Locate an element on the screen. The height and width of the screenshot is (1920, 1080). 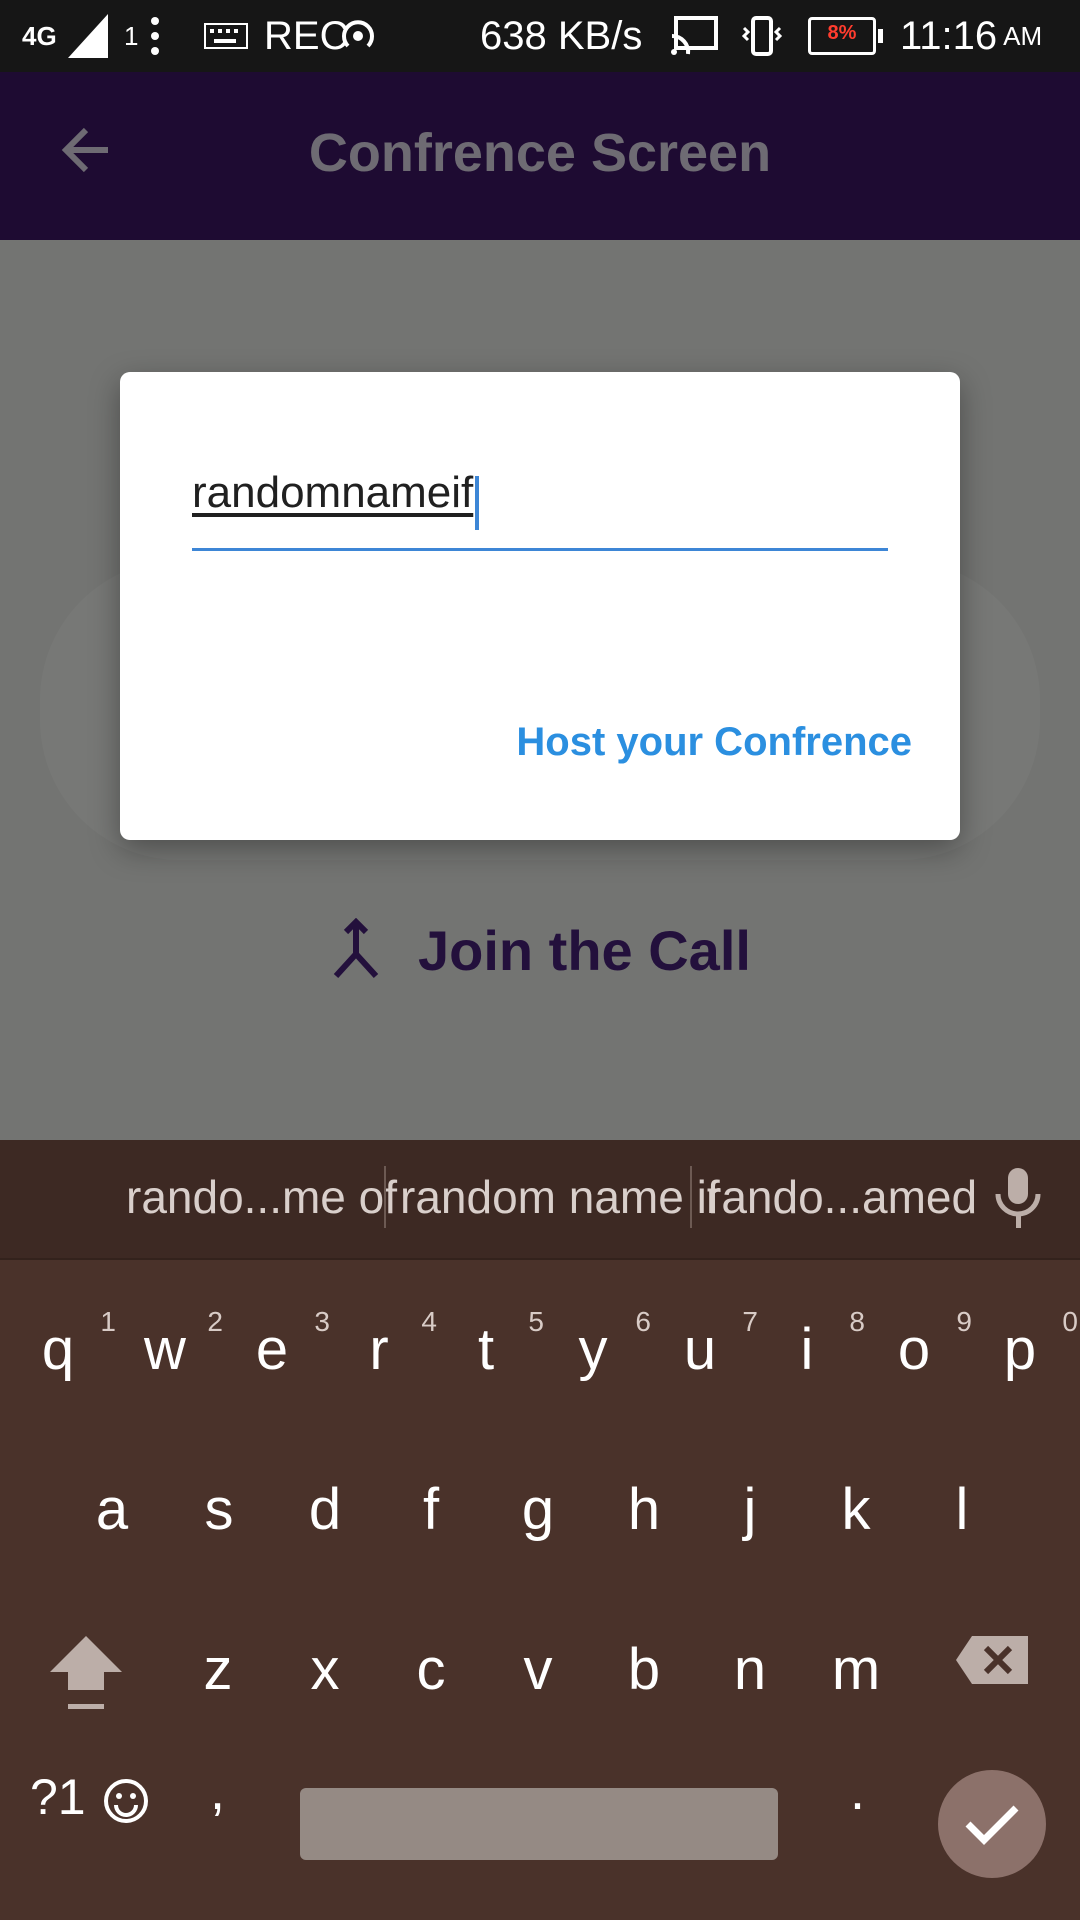
symbols-key: ?1 is located at coordinates (90, 1797).